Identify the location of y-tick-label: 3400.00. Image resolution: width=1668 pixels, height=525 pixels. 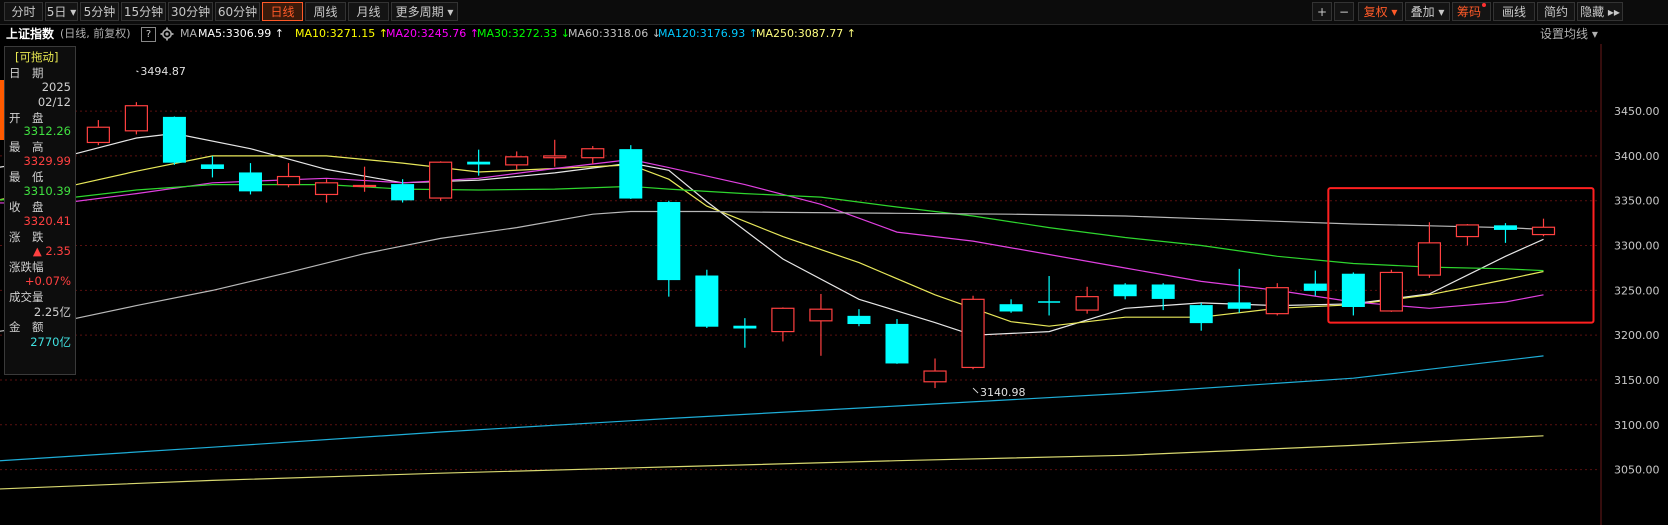
(1637, 156).